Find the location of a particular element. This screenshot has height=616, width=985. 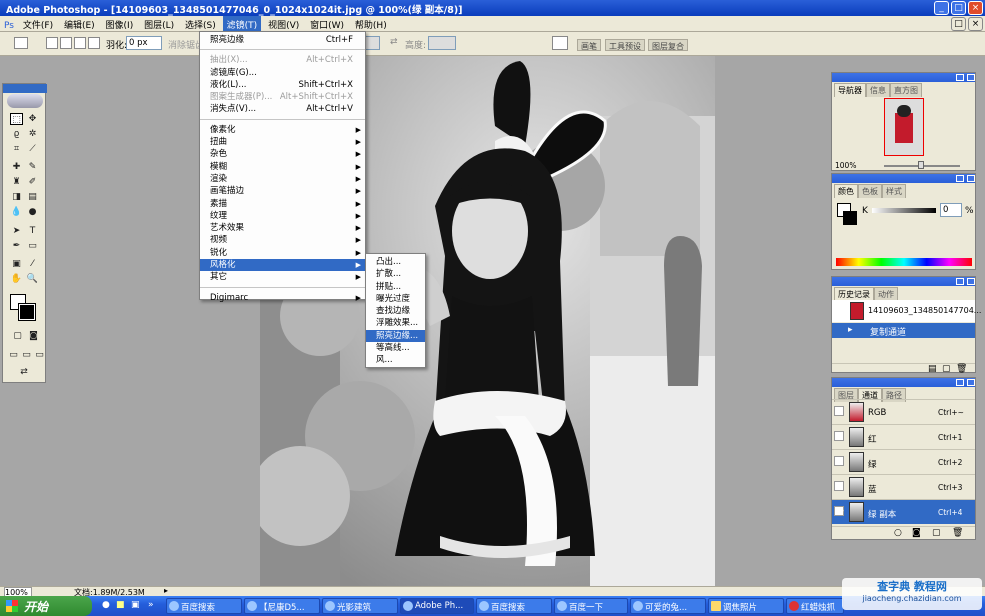

filter-menu-item: 模糊 ▶ is located at coordinates (282, 167).